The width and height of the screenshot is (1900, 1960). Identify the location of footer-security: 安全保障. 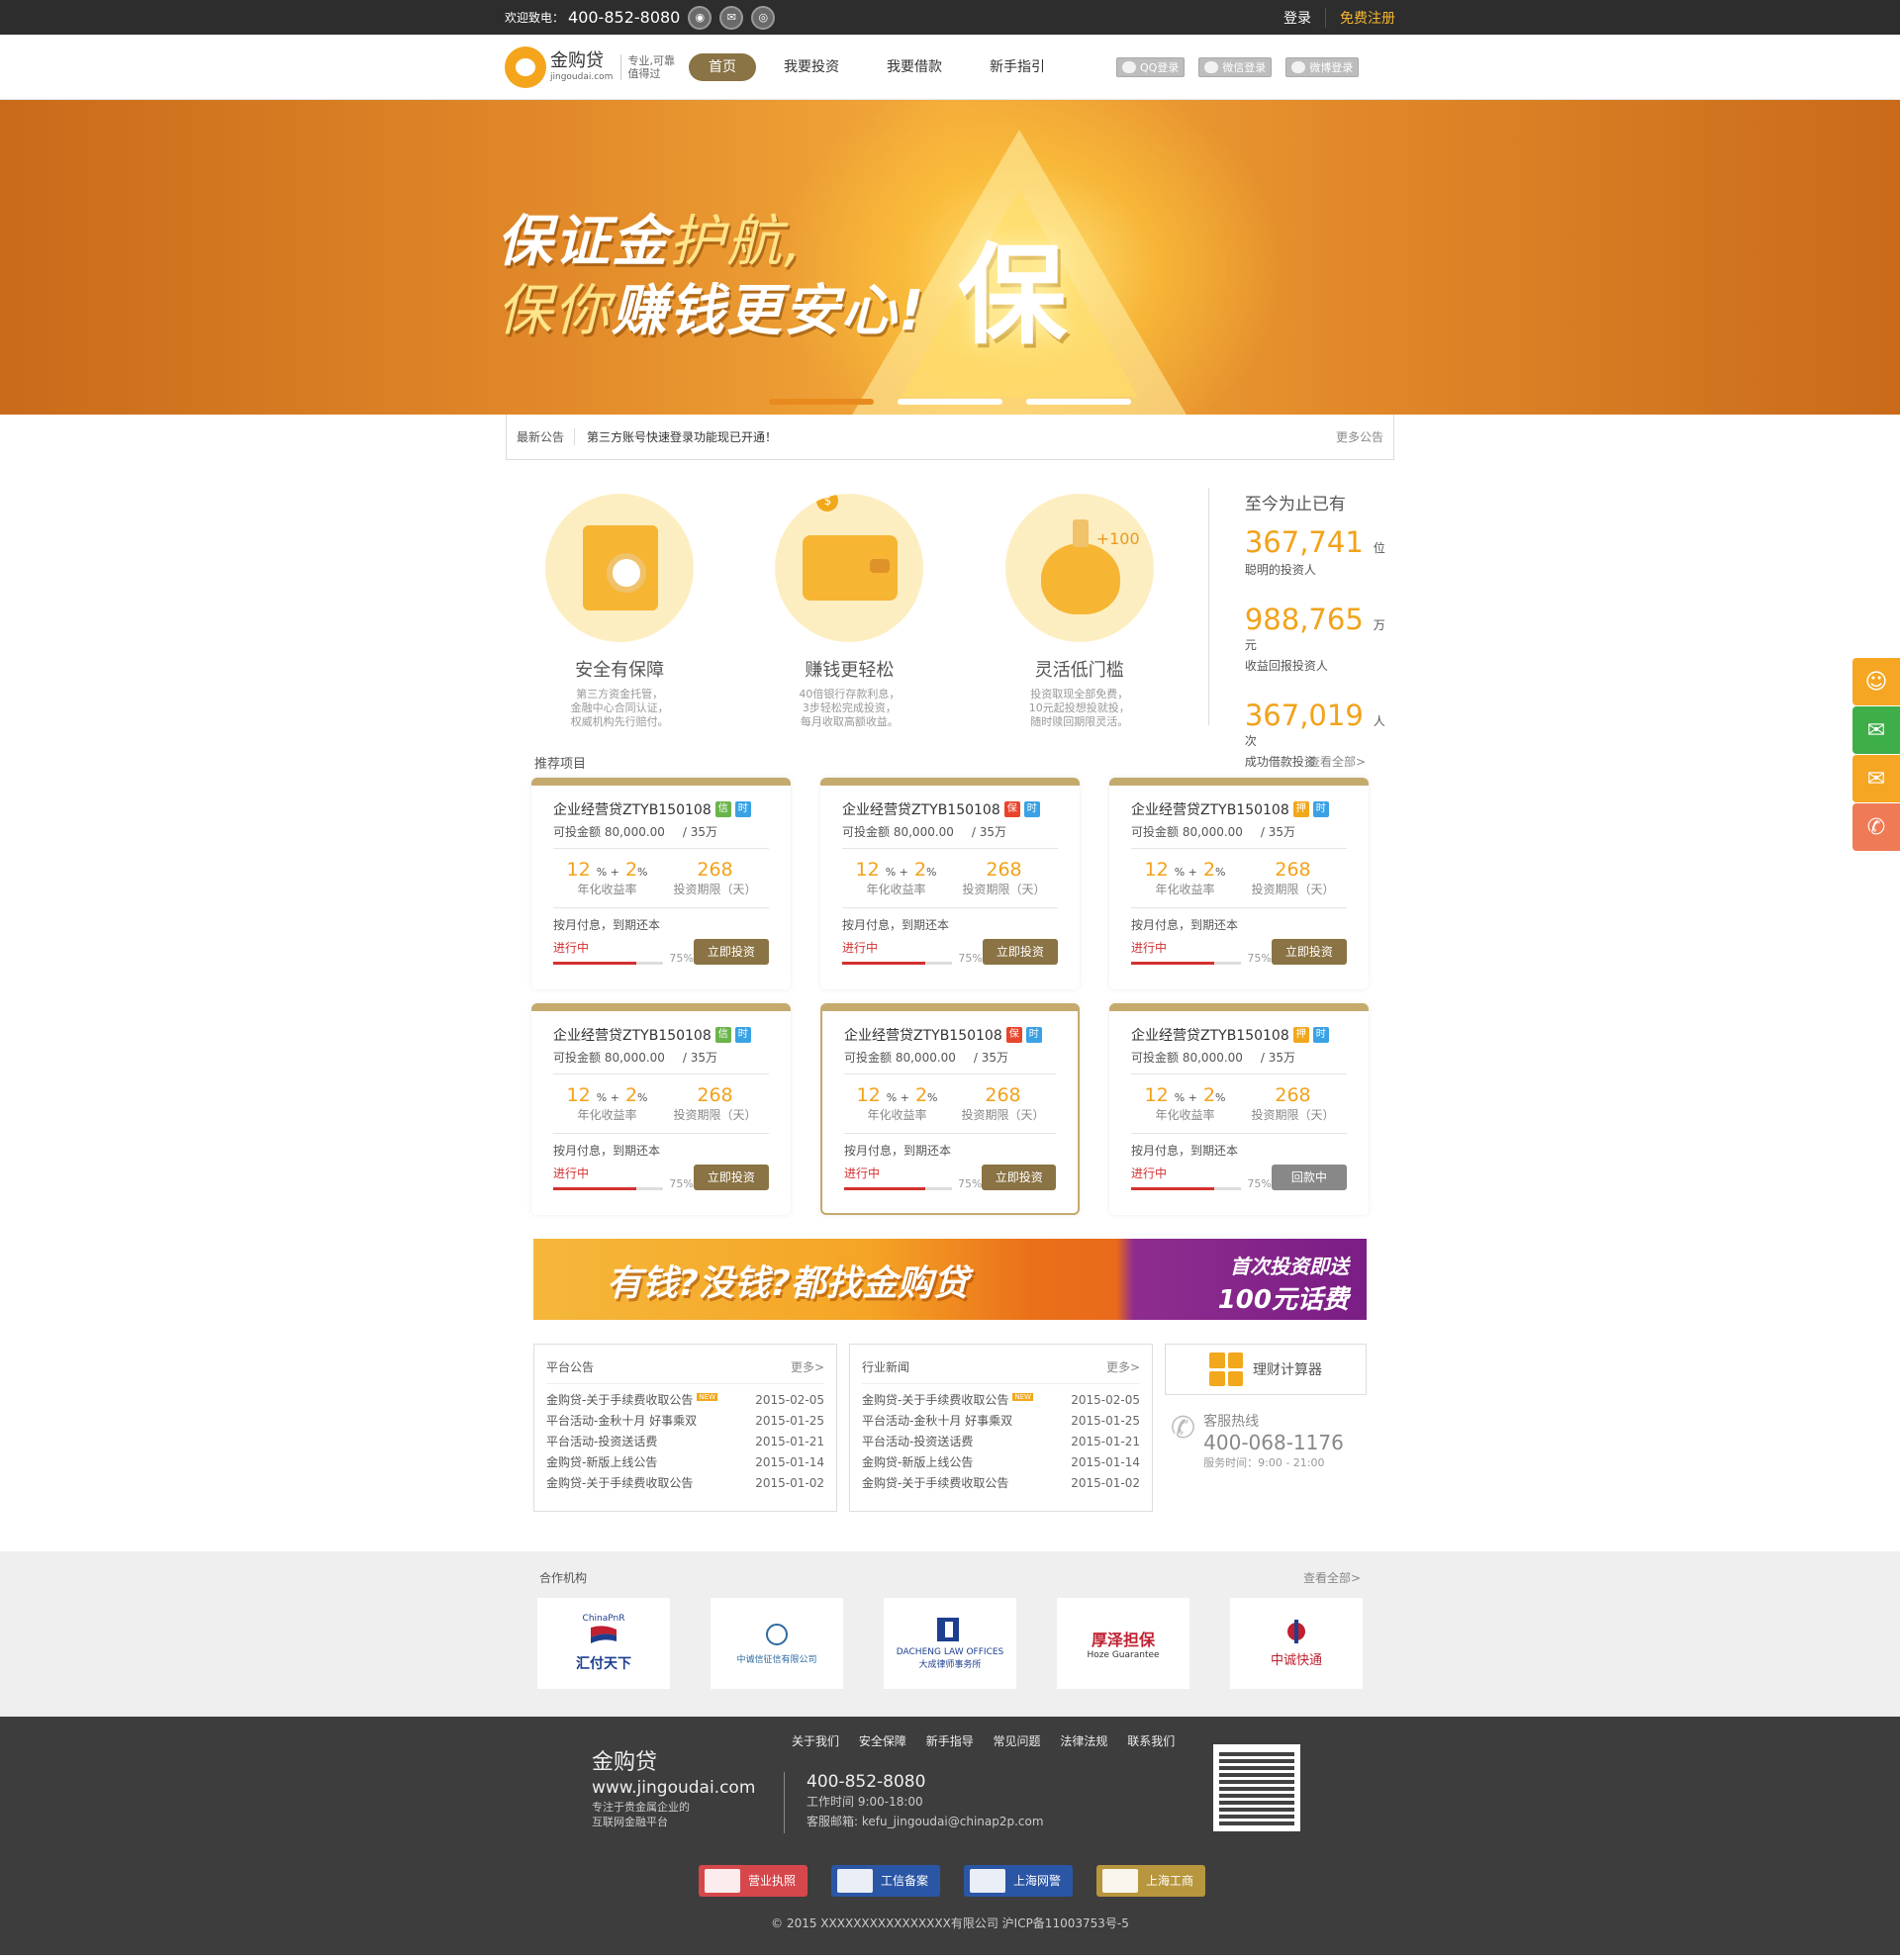
(882, 1741).